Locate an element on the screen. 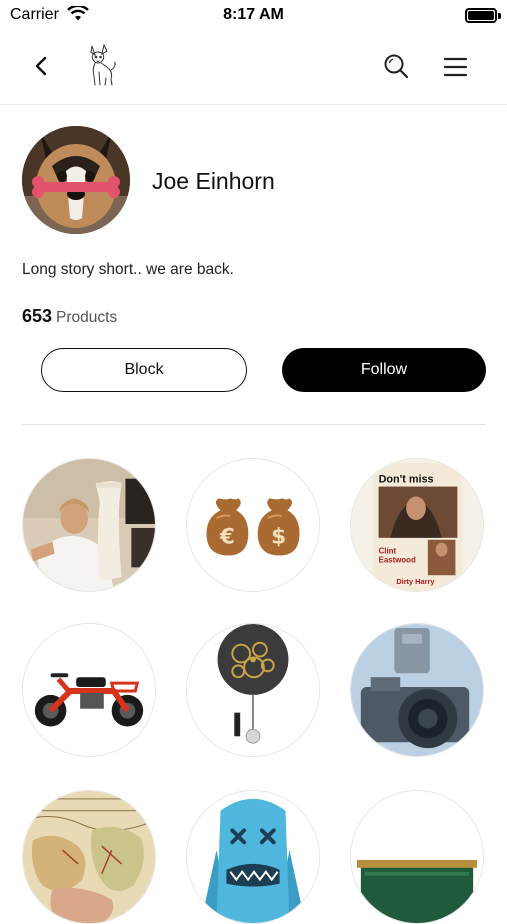 The image size is (507, 924). profile-name: Joe Einhorn is located at coordinates (213, 181).